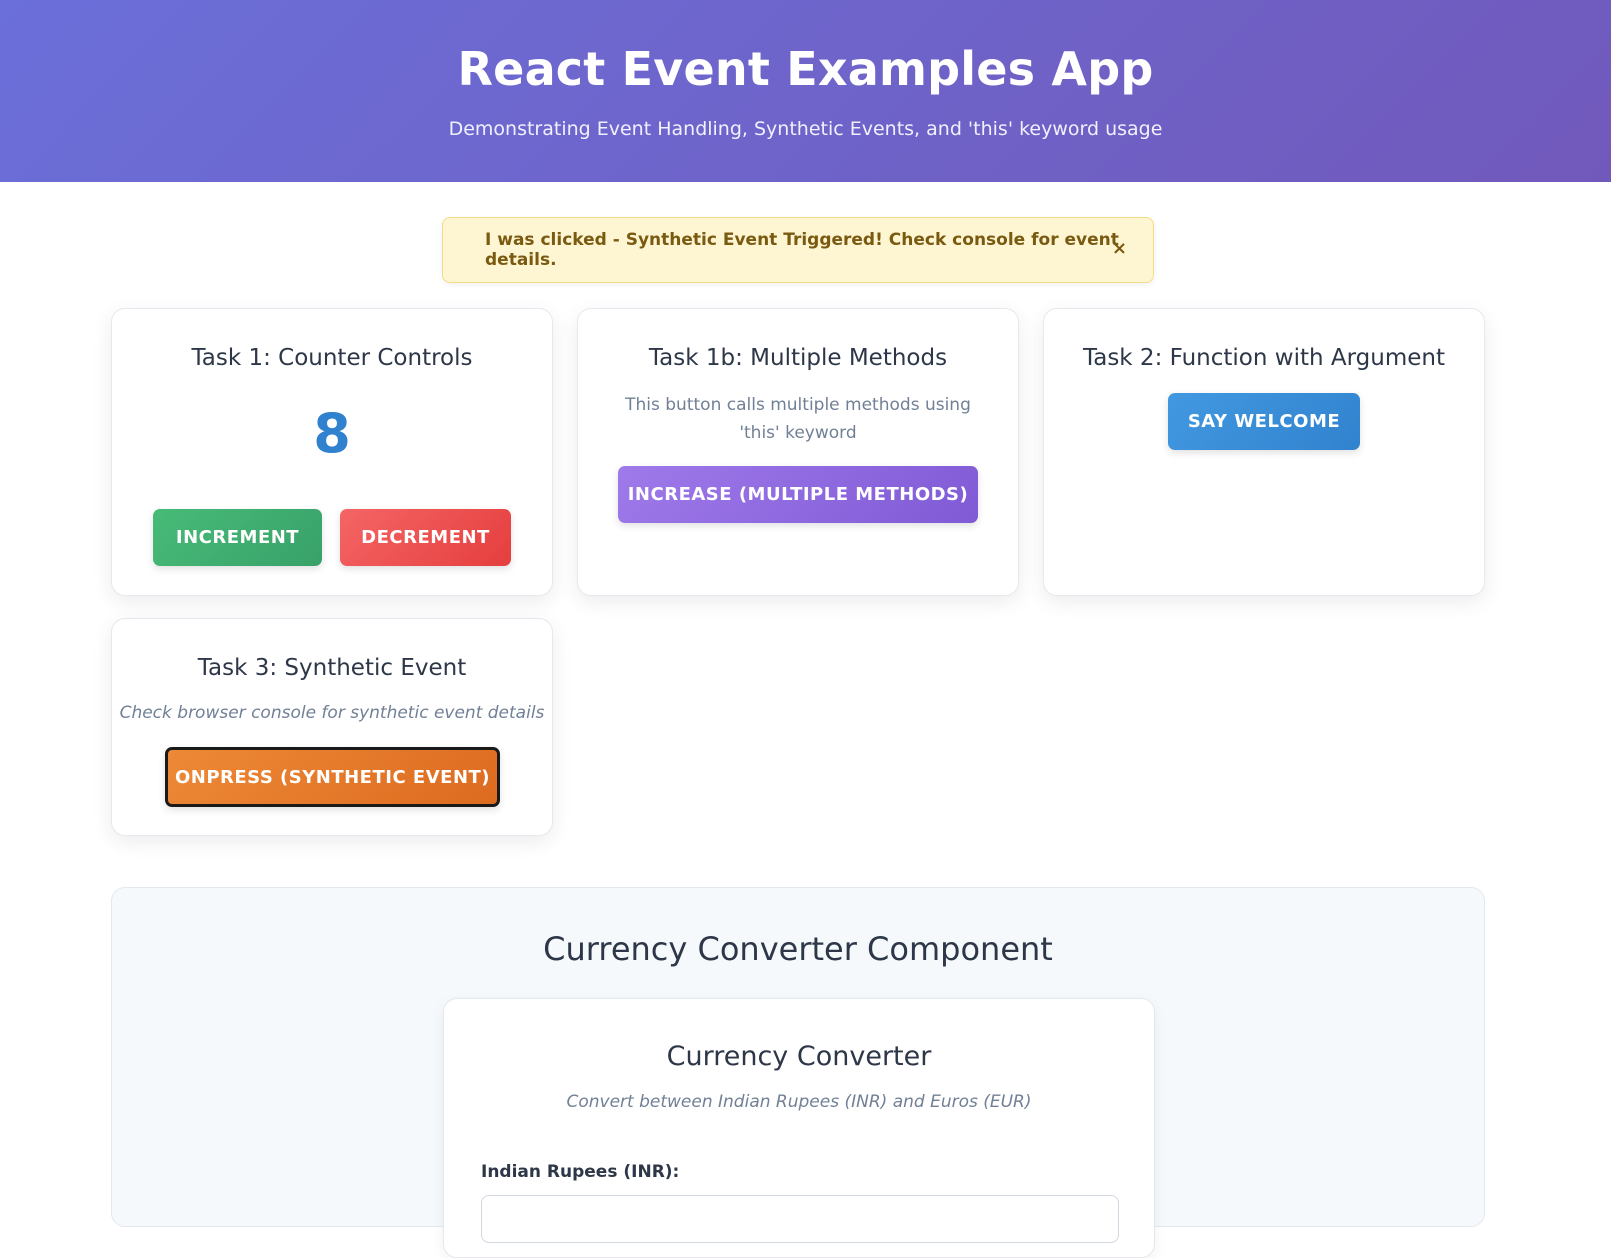  I want to click on inr-input, so click(800, 1219).